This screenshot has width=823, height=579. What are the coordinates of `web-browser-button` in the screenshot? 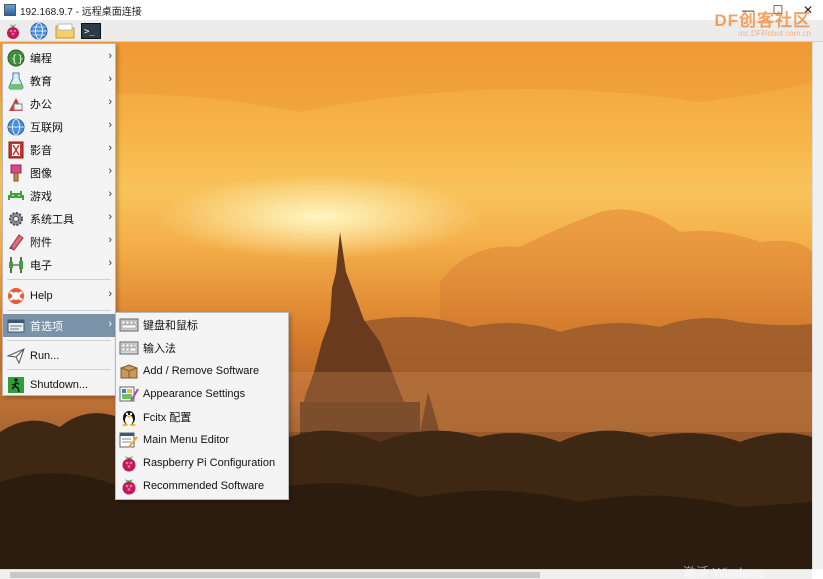 It's located at (39, 31).